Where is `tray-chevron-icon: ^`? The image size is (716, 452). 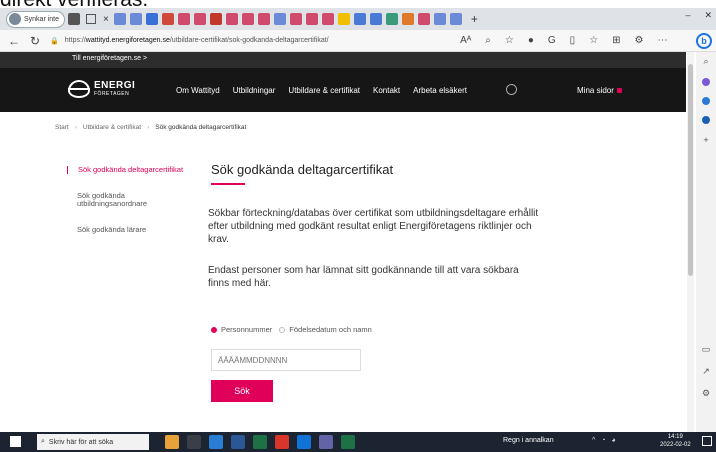 tray-chevron-icon: ^ is located at coordinates (593, 440).